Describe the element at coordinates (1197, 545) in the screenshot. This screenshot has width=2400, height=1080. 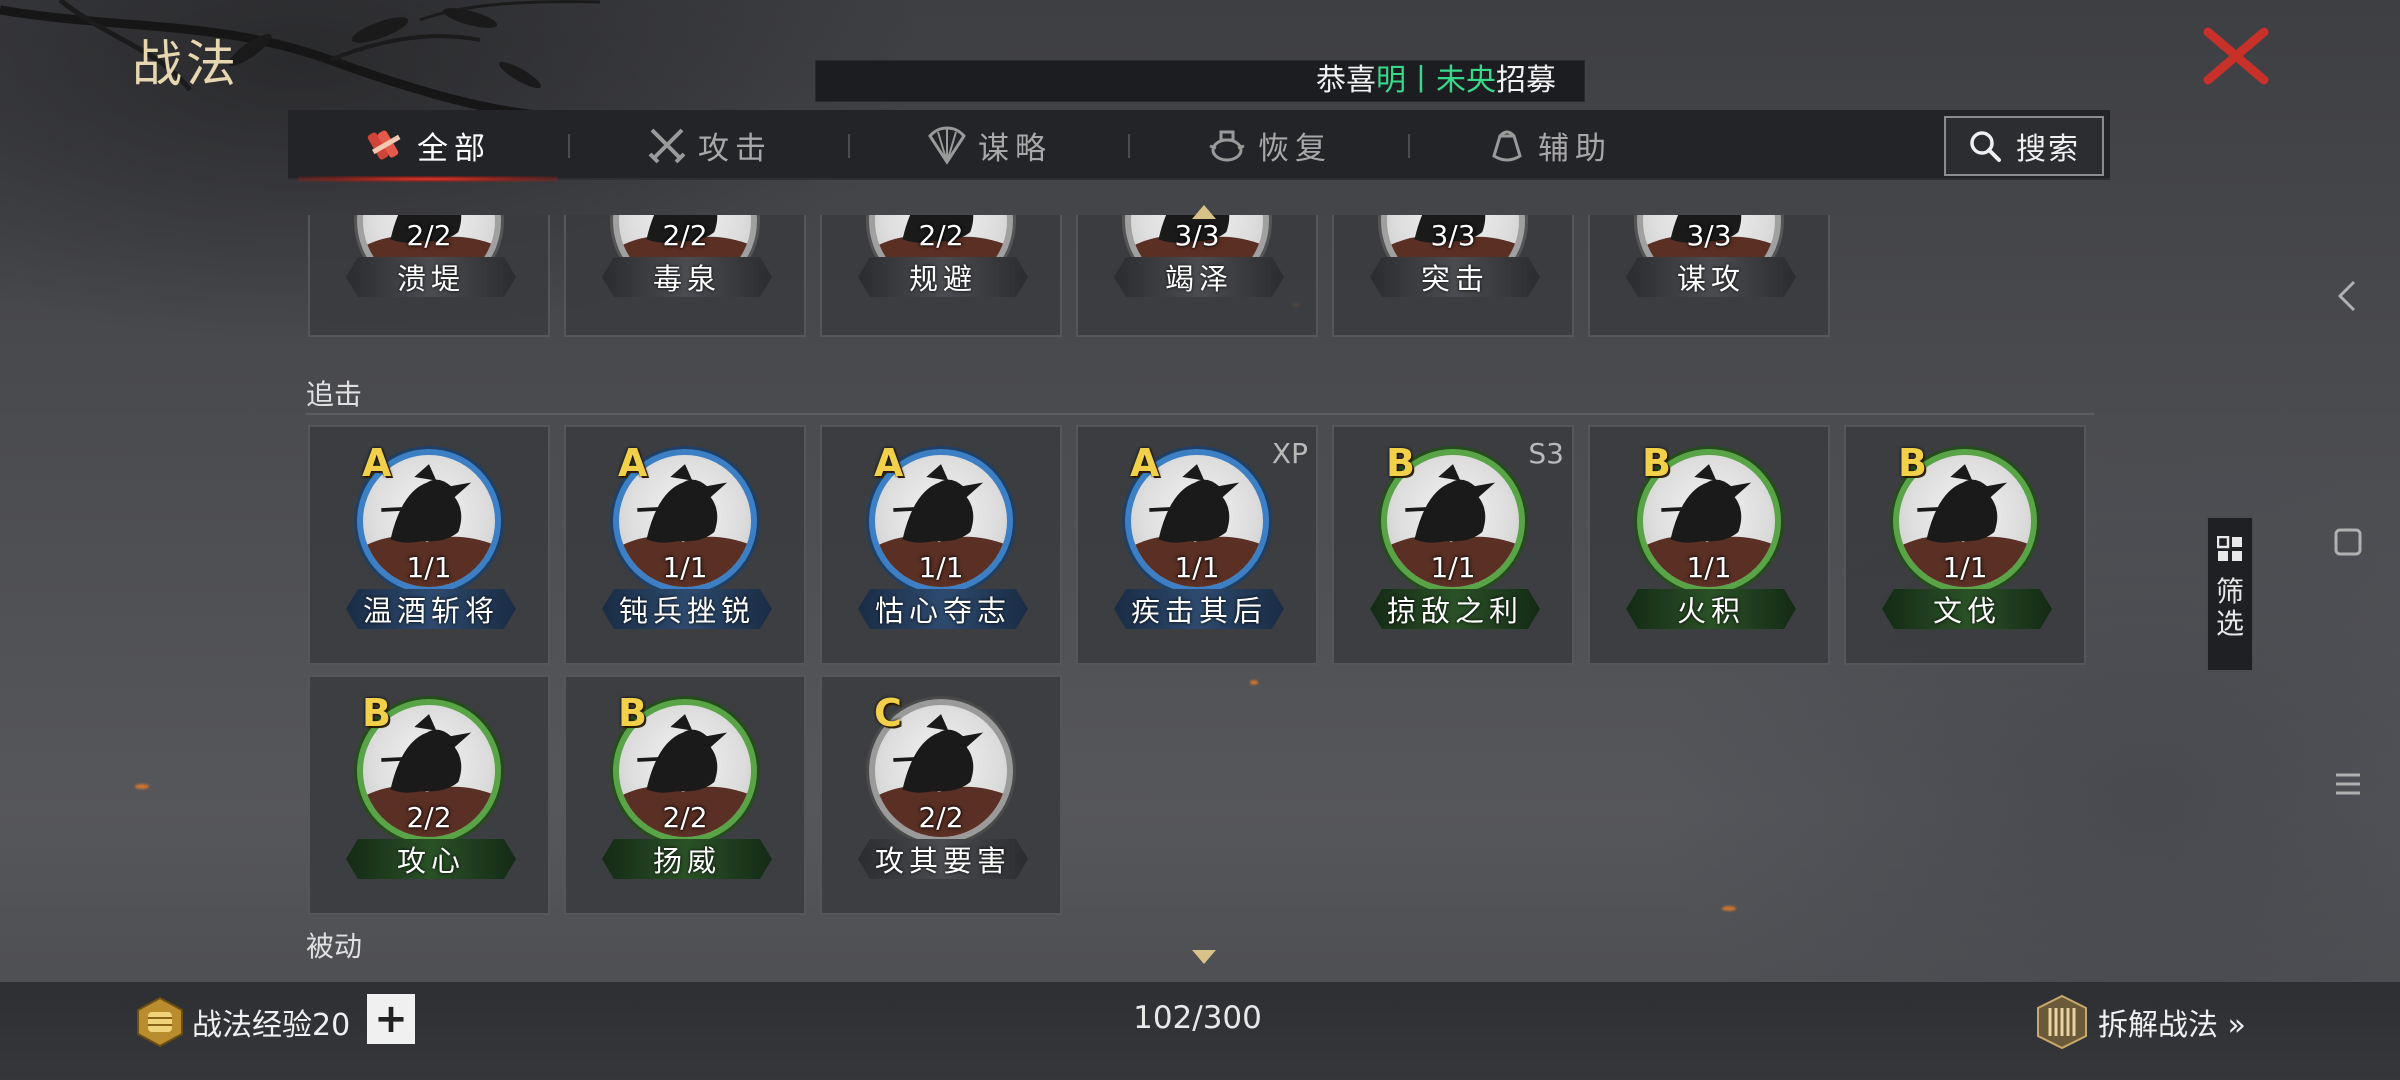
I see `tactic-card: 1/1 A XP 疾击其后` at that location.